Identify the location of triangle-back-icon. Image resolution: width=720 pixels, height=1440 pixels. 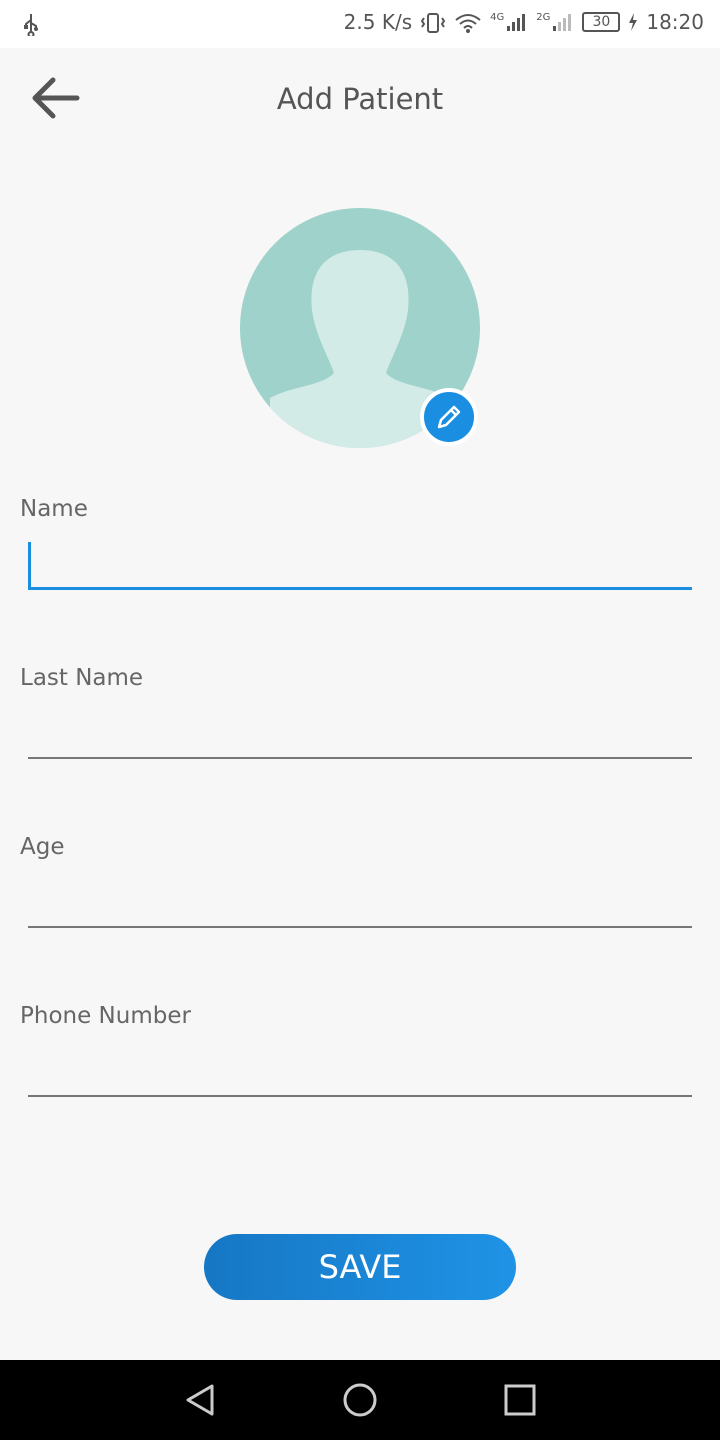
(200, 1400).